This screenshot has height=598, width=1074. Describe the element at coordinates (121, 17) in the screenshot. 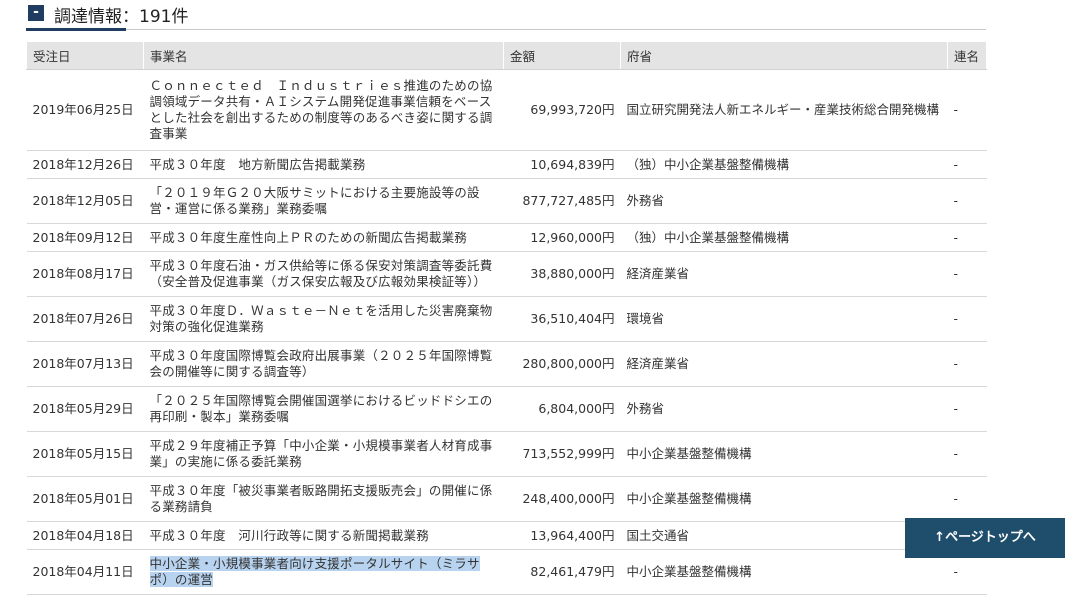

I see `section-title: 調達情報：191件` at that location.